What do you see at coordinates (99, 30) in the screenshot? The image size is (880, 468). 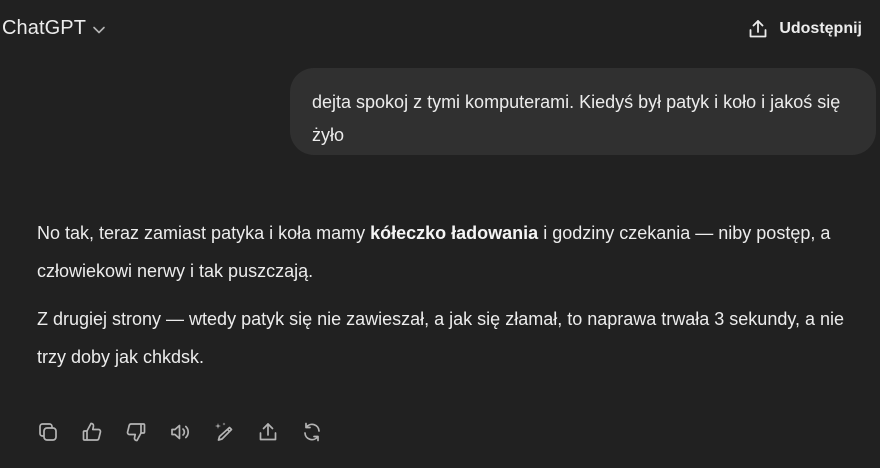 I see `chevron-down-icon` at bounding box center [99, 30].